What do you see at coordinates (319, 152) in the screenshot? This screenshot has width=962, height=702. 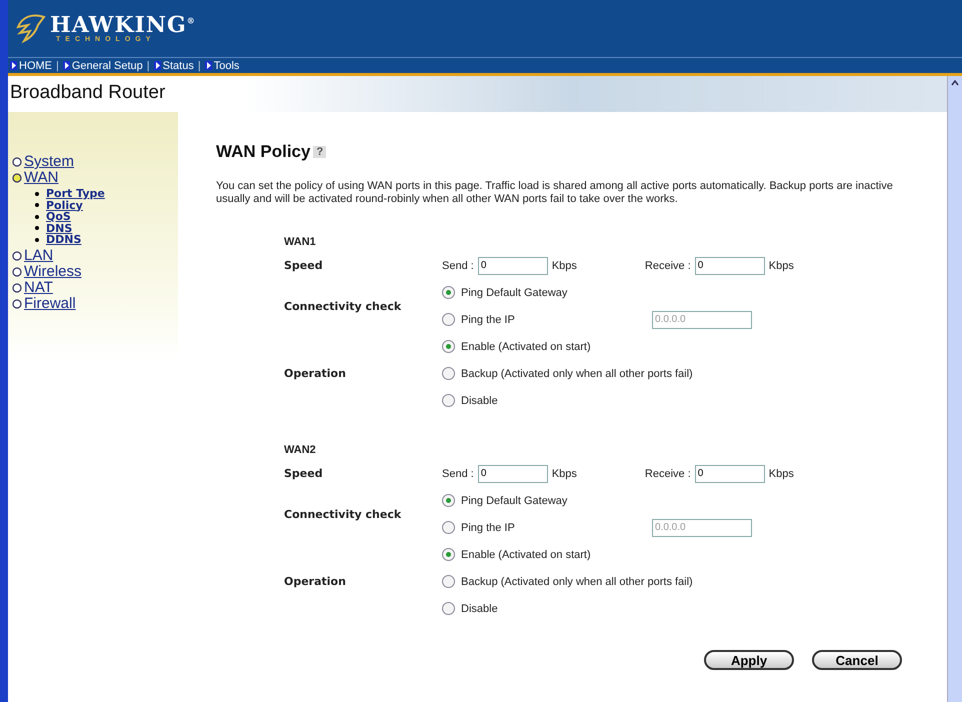 I see `help-icon: ?` at bounding box center [319, 152].